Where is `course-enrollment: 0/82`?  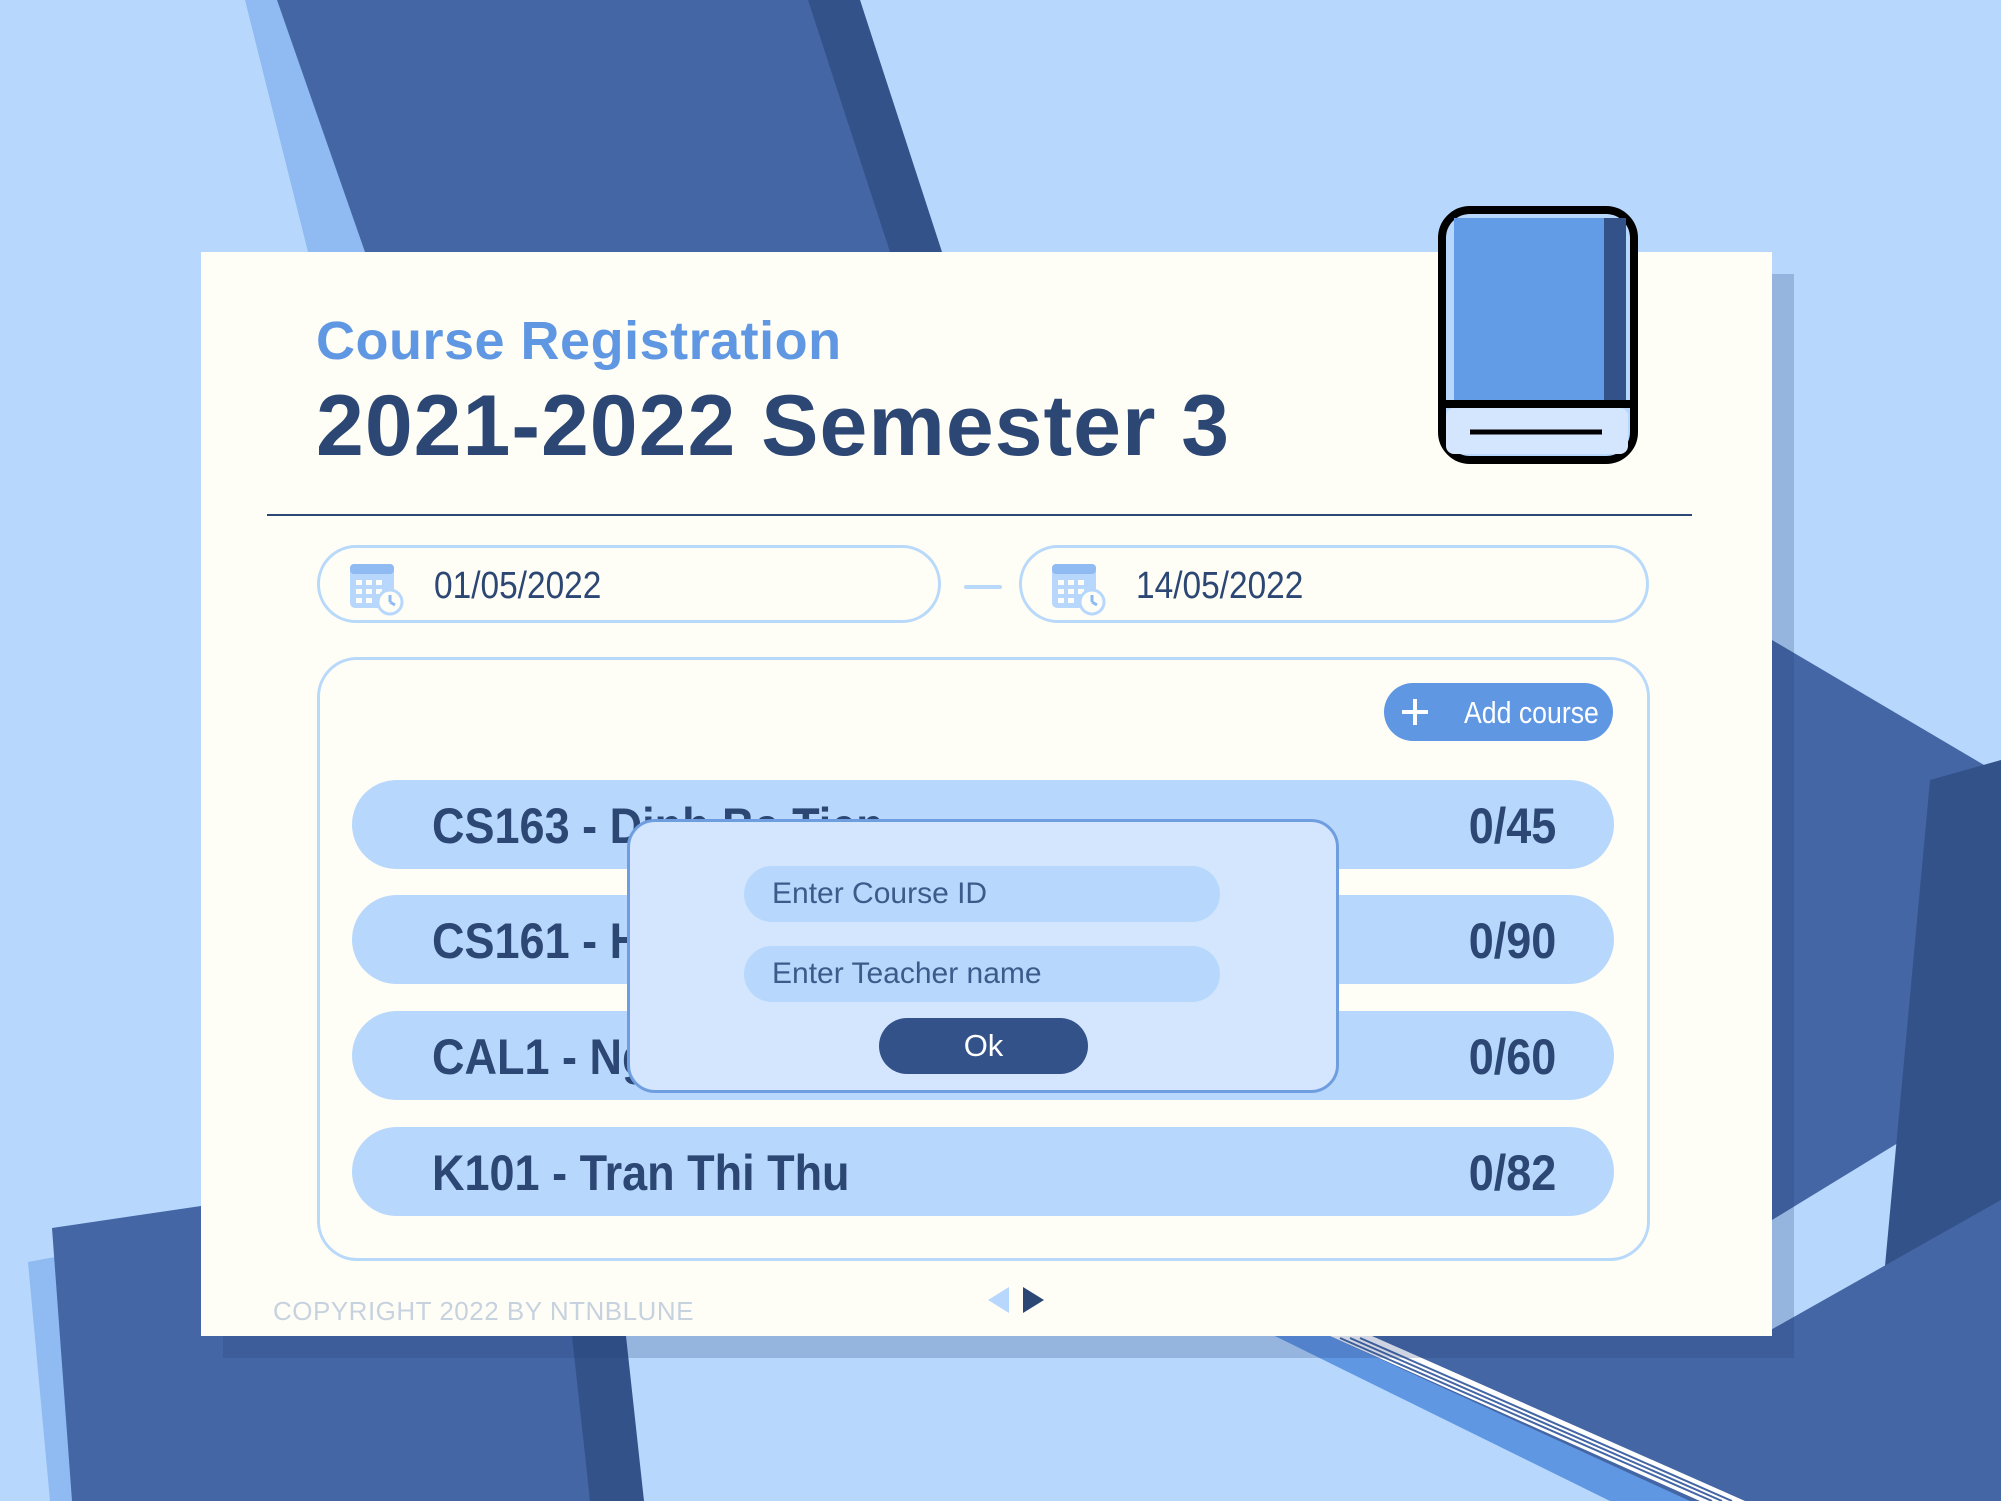
course-enrollment: 0/82 is located at coordinates (1512, 1173).